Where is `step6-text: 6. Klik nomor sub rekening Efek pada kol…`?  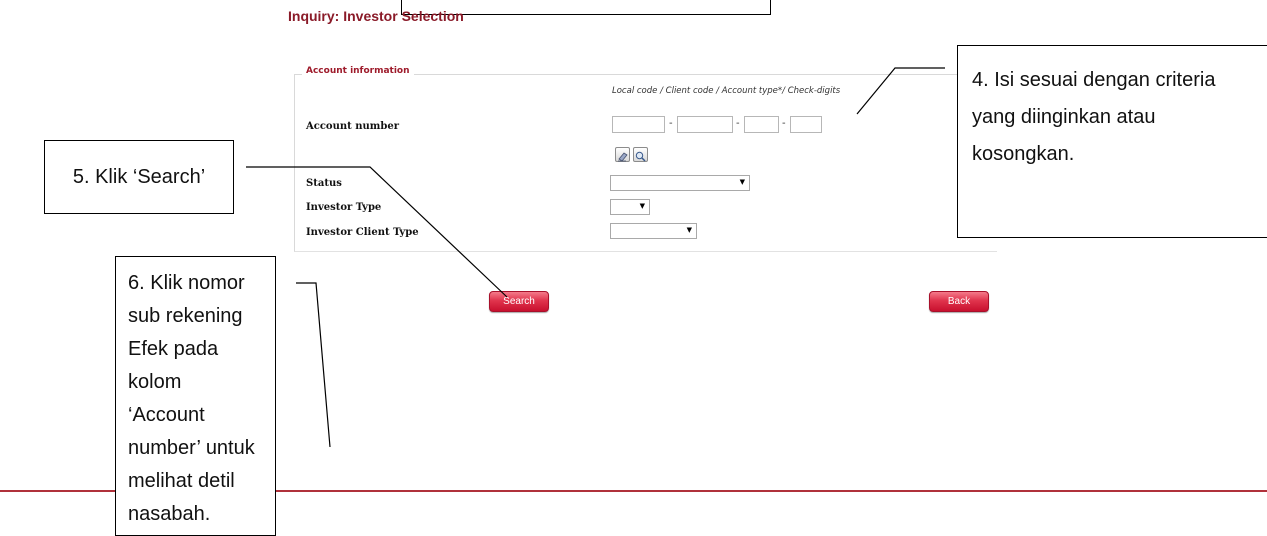 step6-text: 6. Klik nomor sub rekening Efek pada kol… is located at coordinates (191, 398).